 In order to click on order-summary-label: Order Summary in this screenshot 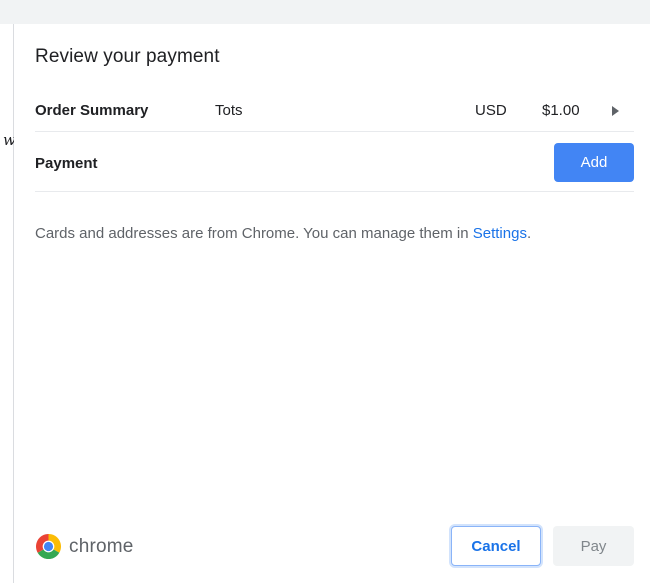, I will do `click(92, 110)`.